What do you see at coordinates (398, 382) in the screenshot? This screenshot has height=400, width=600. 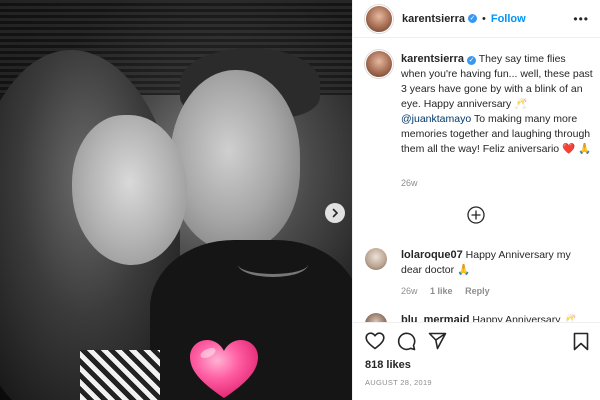 I see `post-date: AUGUST 28, 2019` at bounding box center [398, 382].